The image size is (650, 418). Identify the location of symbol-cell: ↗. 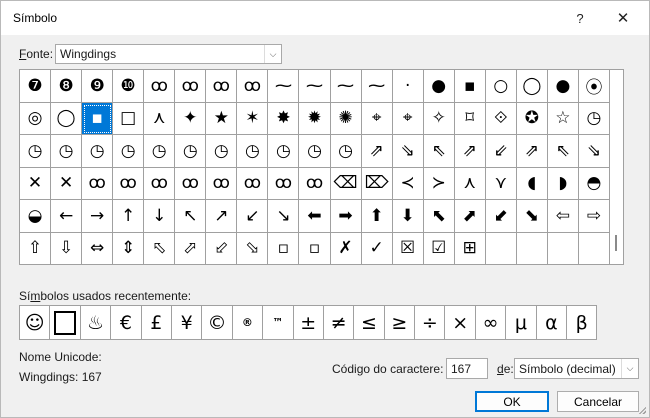
(222, 216).